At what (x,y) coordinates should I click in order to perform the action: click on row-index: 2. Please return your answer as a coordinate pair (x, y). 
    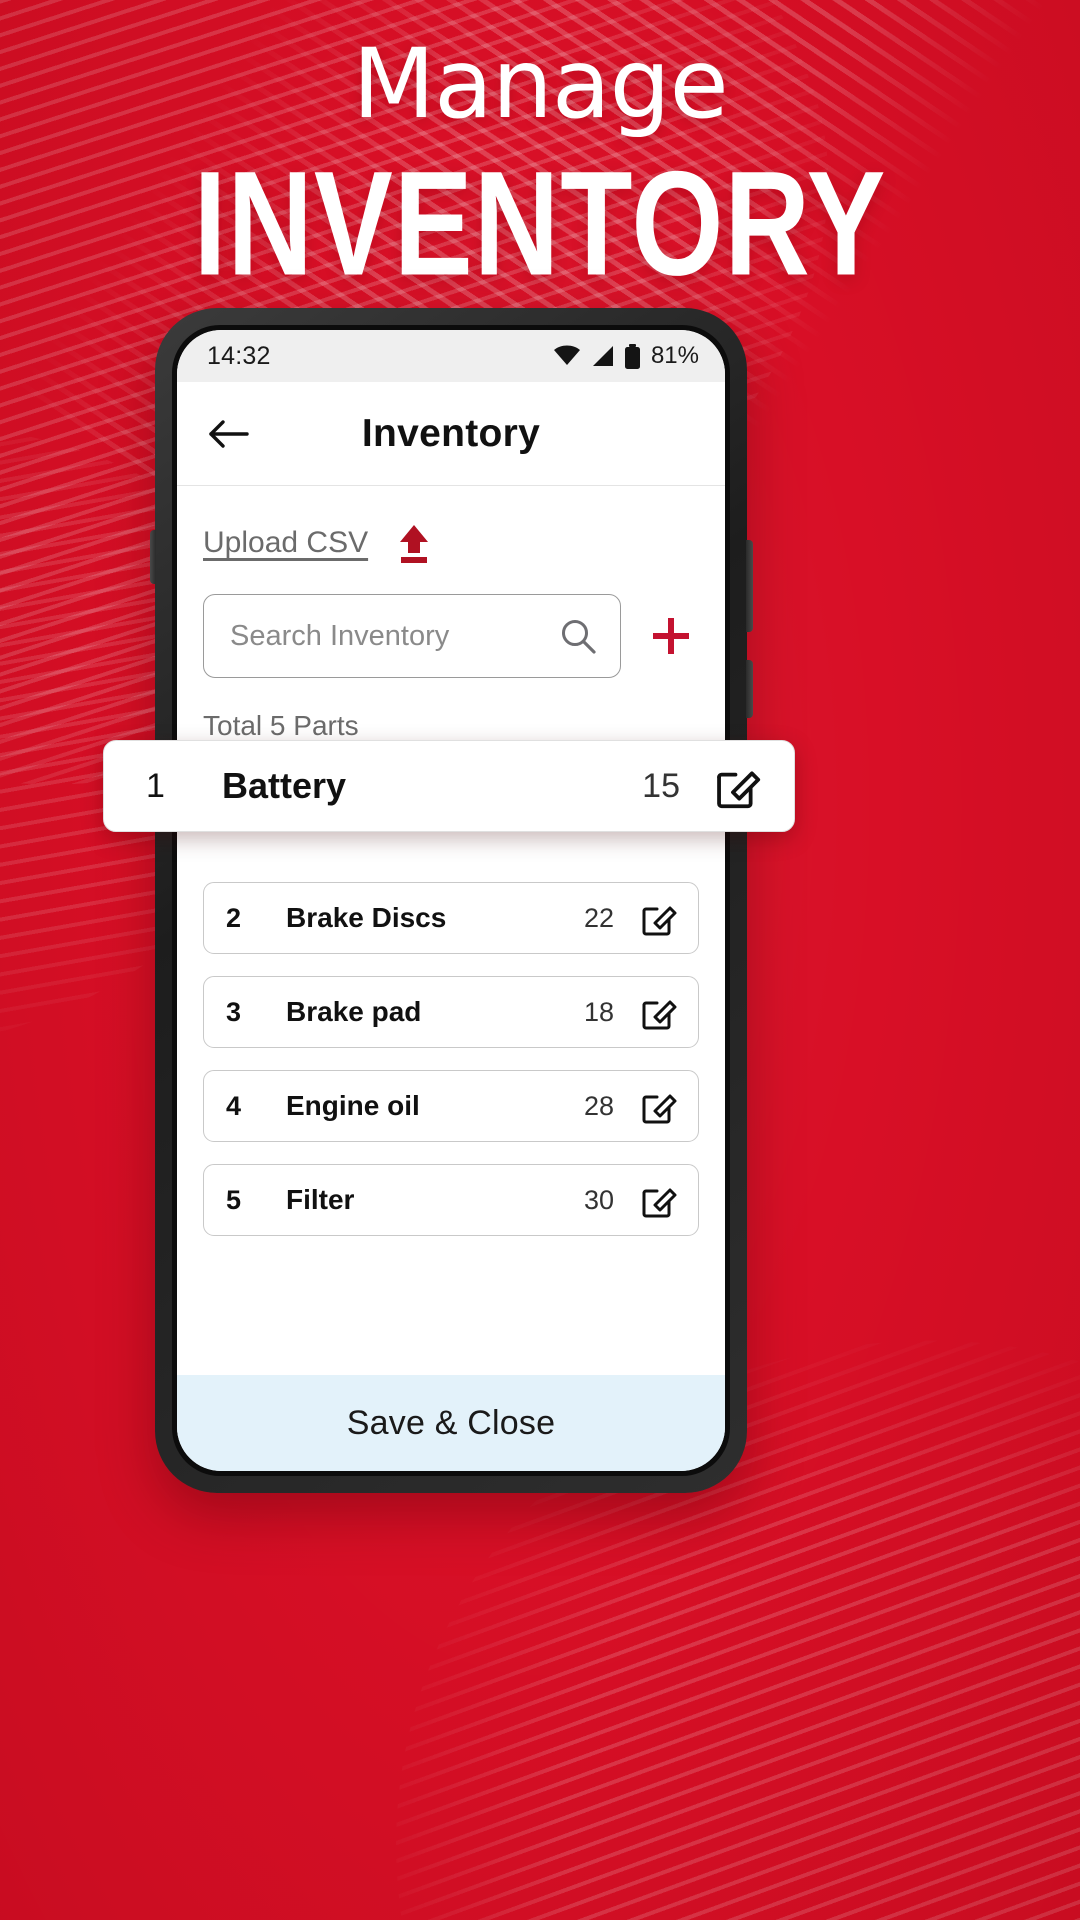
    Looking at the image, I should click on (234, 917).